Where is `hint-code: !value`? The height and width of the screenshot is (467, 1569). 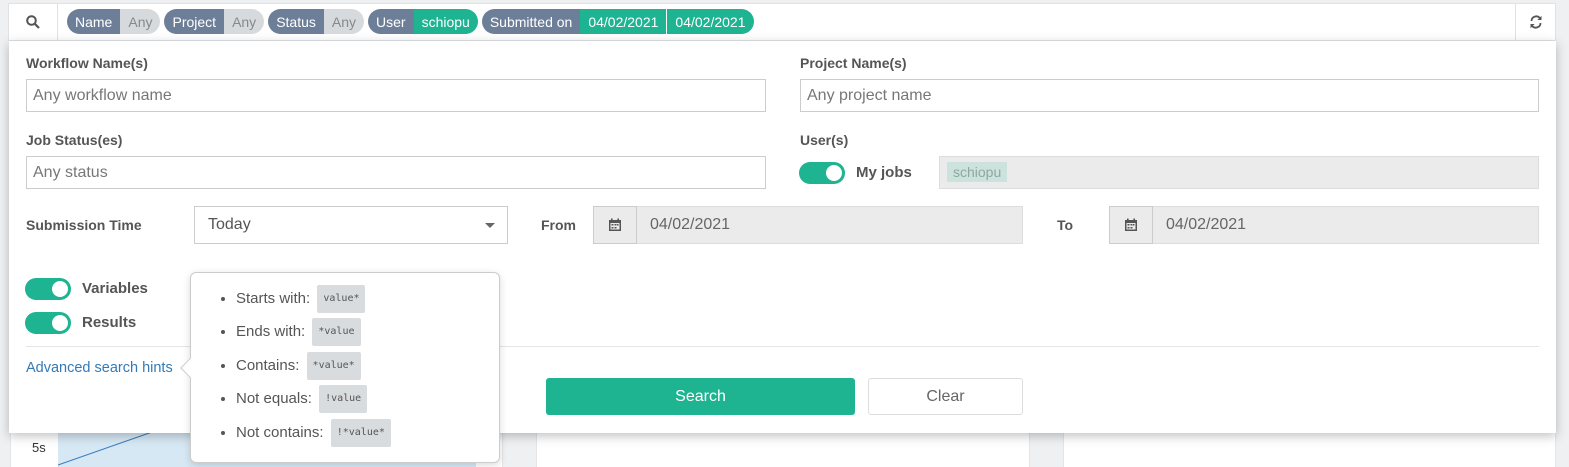 hint-code: !value is located at coordinates (343, 399).